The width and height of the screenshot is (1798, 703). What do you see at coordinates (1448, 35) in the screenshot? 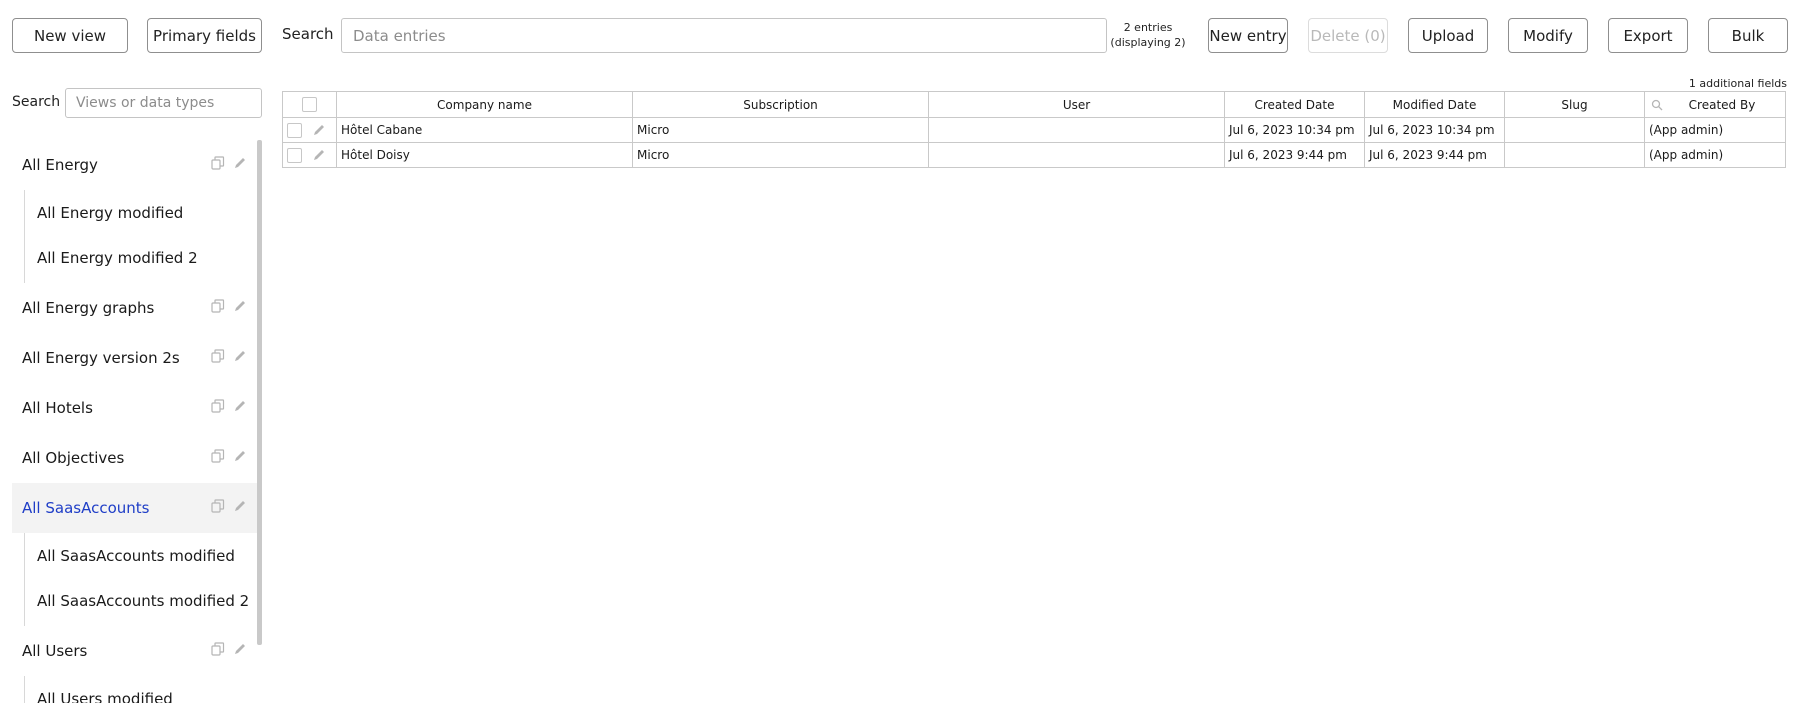
I see `upload-button: Upload` at bounding box center [1448, 35].